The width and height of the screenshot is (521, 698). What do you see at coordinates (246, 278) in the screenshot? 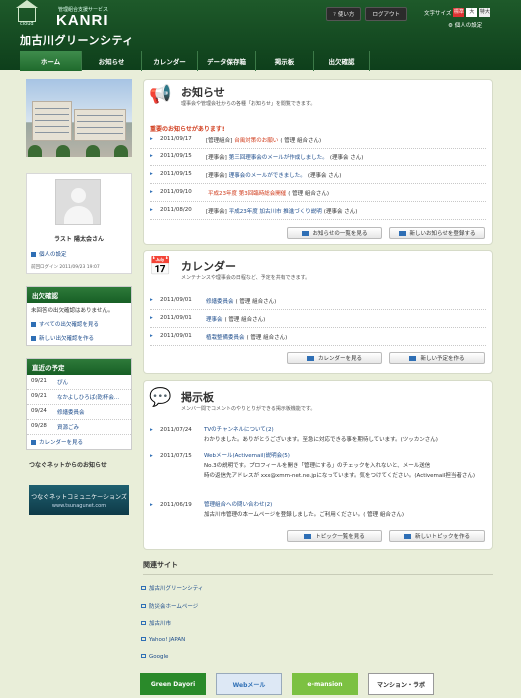
I see `calendar-subtitle: メンテナンスや理事会の日程など、予定を共有できます。` at bounding box center [246, 278].